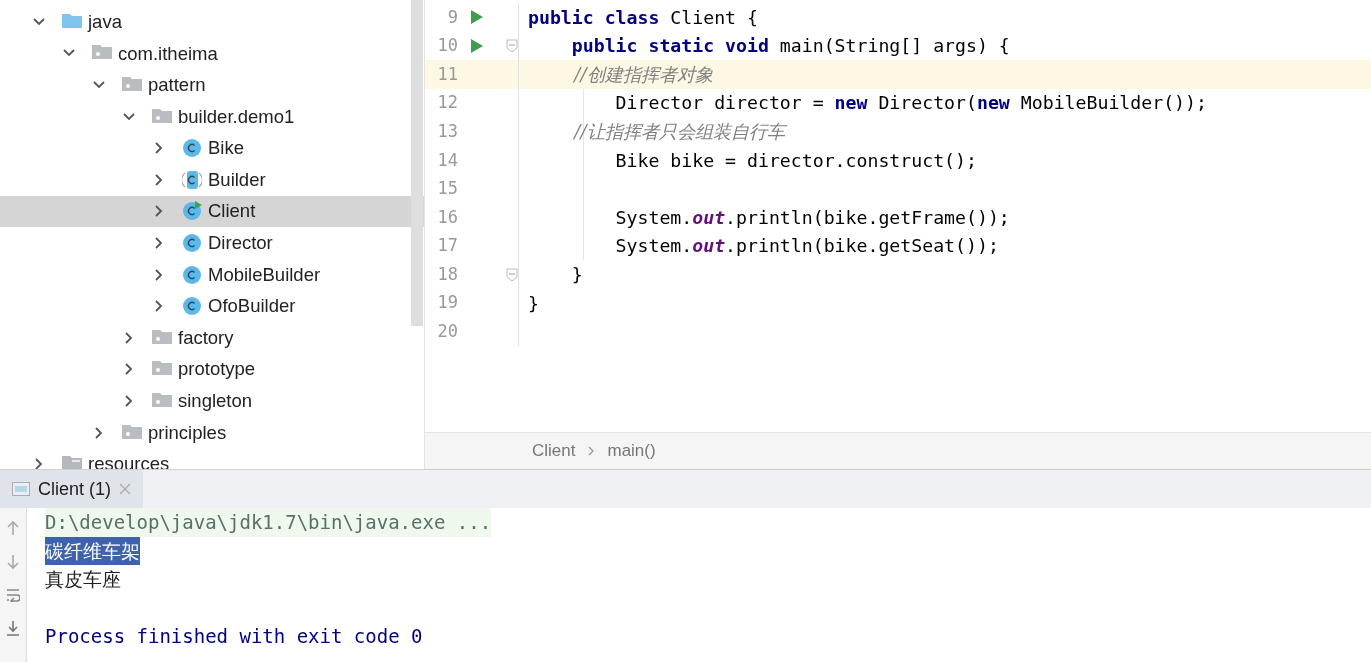 The image size is (1371, 662). What do you see at coordinates (447, 303) in the screenshot?
I see `line-number: 19` at bounding box center [447, 303].